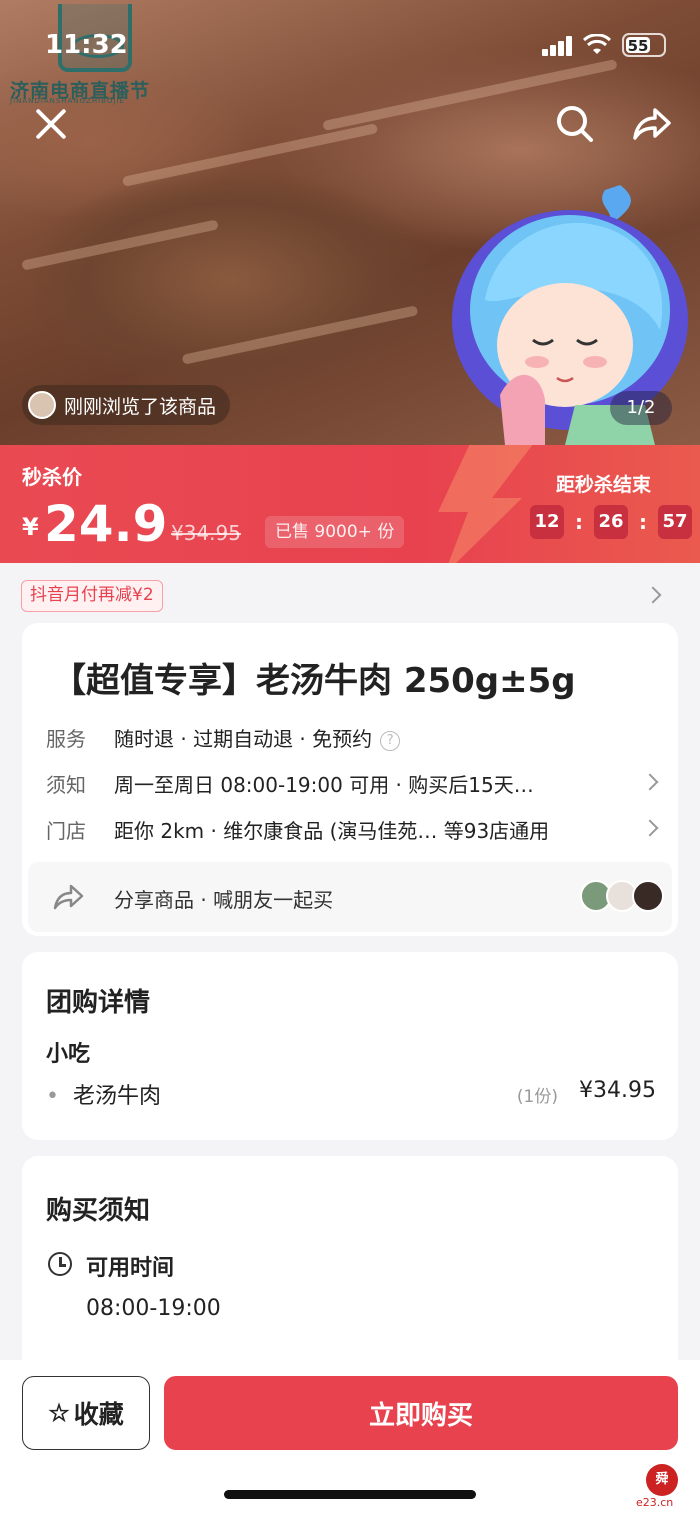  I want to click on row-key: 门店, so click(66, 831).